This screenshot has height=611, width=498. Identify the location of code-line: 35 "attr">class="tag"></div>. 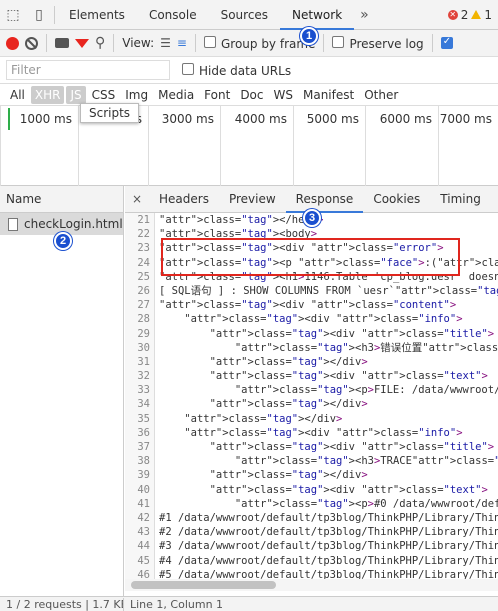
(311, 418).